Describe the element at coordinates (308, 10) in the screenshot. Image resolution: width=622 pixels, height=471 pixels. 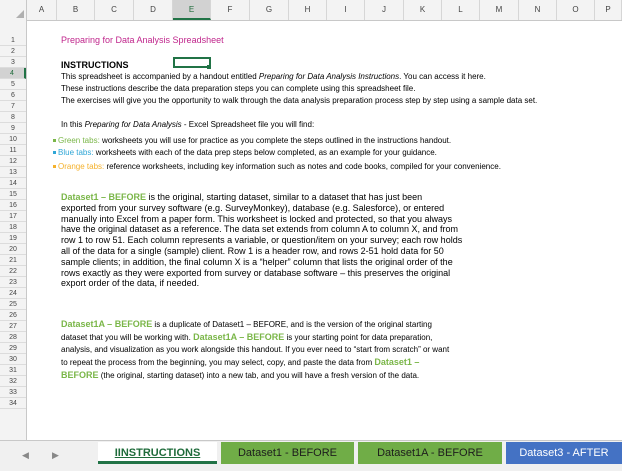
I see `column-header-h: H` at that location.